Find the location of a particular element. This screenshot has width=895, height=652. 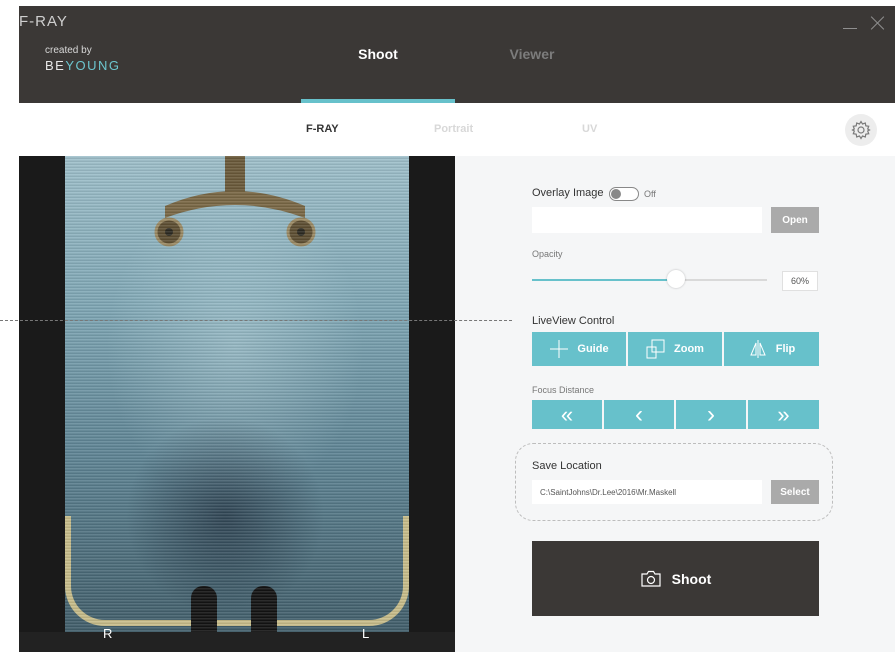

tab-viewer: Viewer is located at coordinates (532, 54).